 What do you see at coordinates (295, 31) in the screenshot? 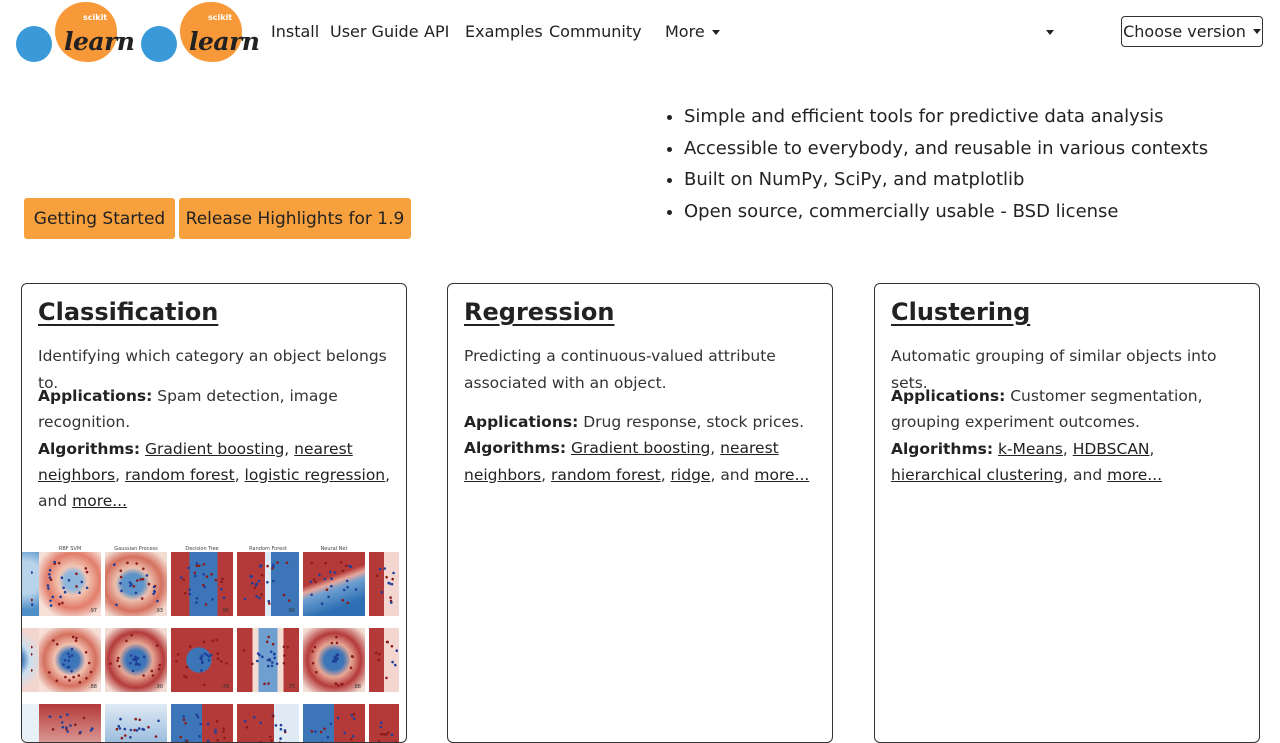
I see `nav-link-install: Install` at bounding box center [295, 31].